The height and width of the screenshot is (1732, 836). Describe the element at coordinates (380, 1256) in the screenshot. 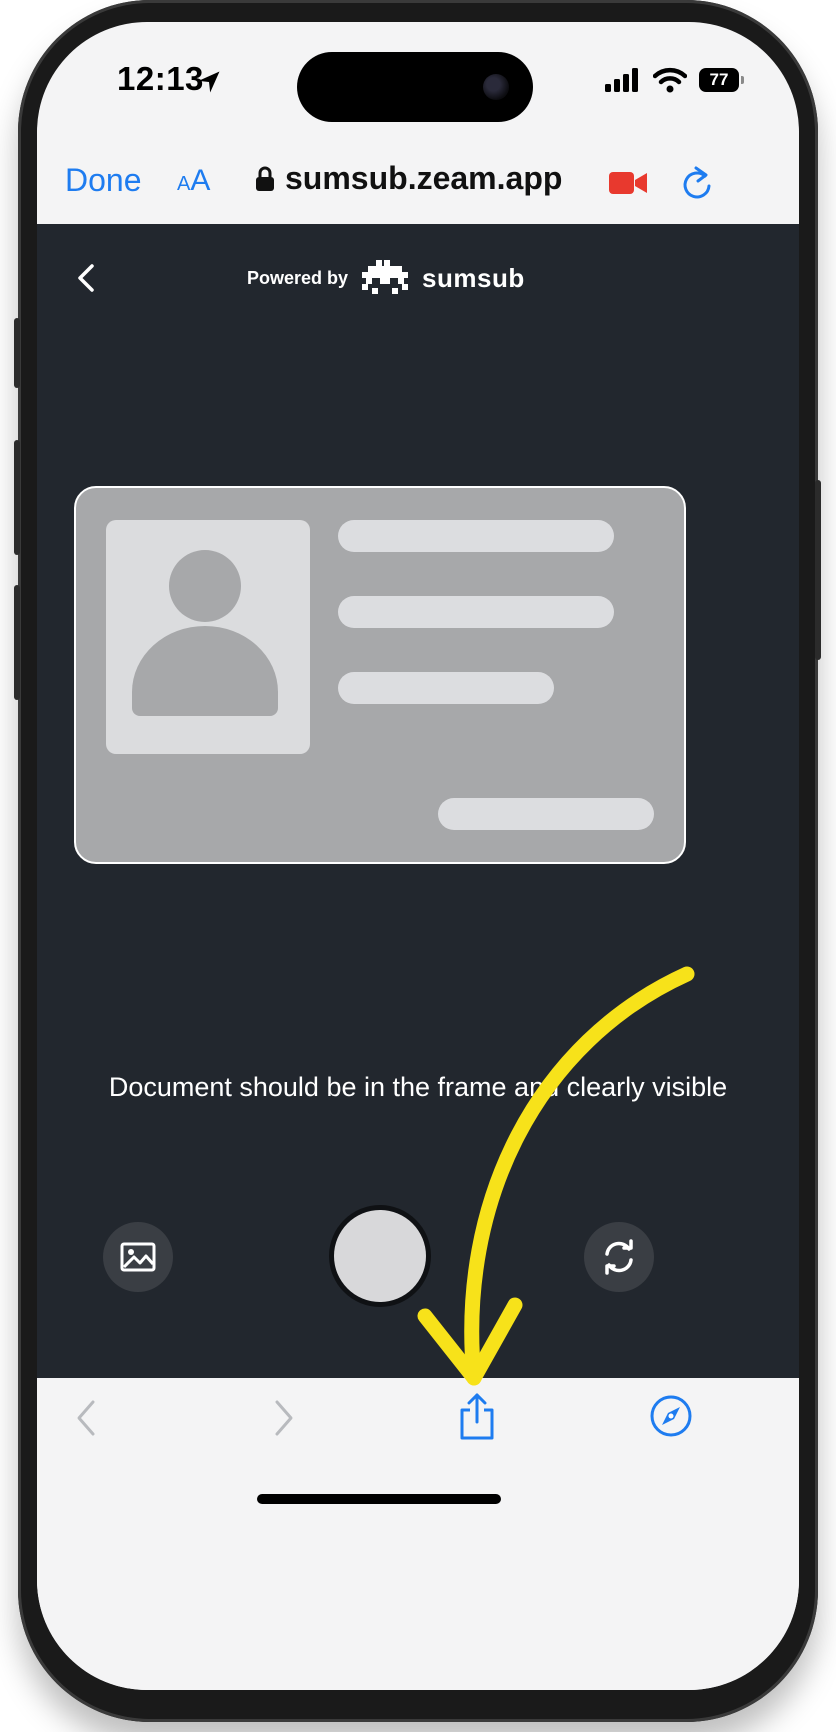

I see `shutter-button` at that location.